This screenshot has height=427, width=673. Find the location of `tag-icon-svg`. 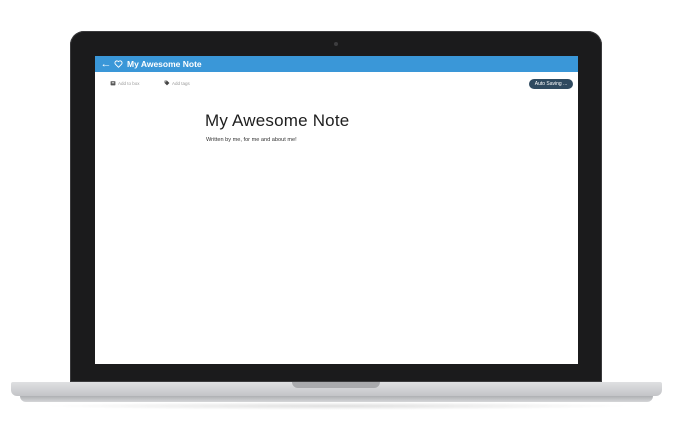

tag-icon-svg is located at coordinates (167, 83).